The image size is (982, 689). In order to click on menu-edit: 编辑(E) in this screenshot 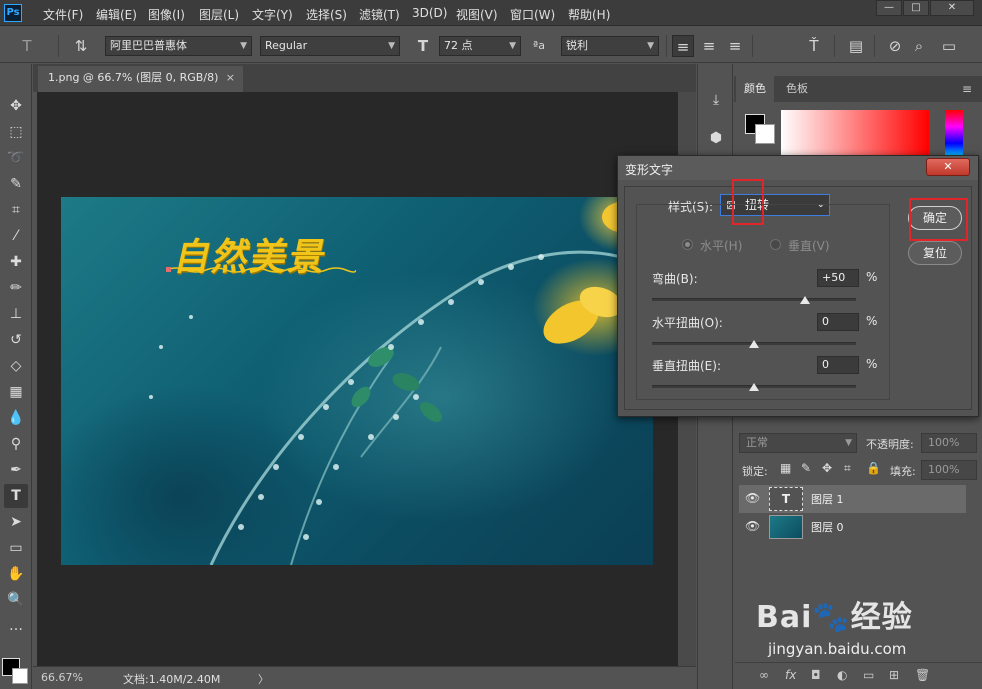, I will do `click(116, 14)`.